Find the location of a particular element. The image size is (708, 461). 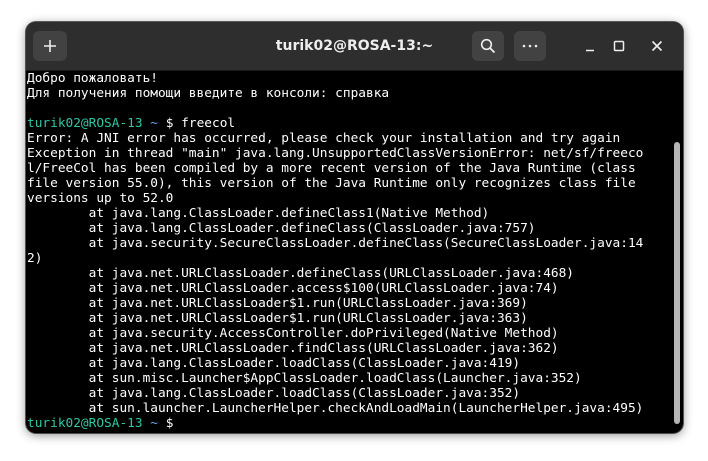

ellipsis-icon is located at coordinates (530, 46).